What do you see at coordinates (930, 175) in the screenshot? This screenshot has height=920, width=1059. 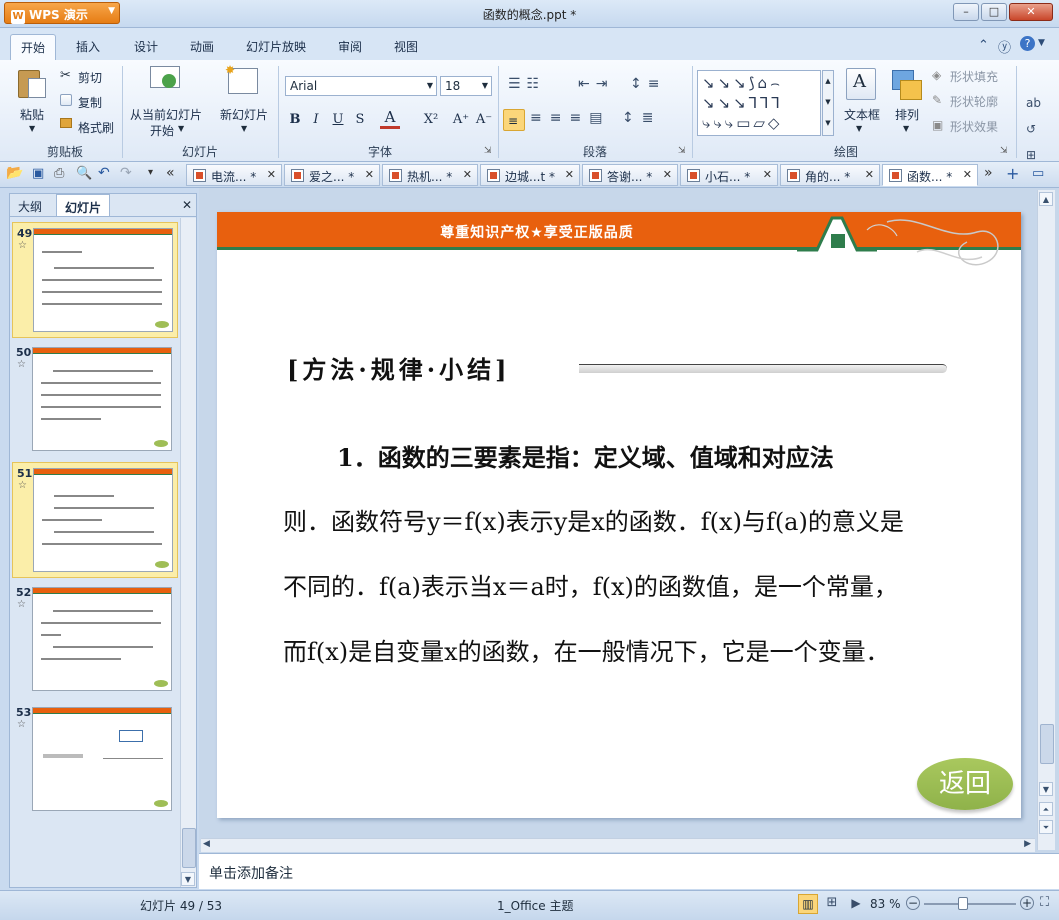 I see `doc-tab-active: 函数... * ✕` at bounding box center [930, 175].